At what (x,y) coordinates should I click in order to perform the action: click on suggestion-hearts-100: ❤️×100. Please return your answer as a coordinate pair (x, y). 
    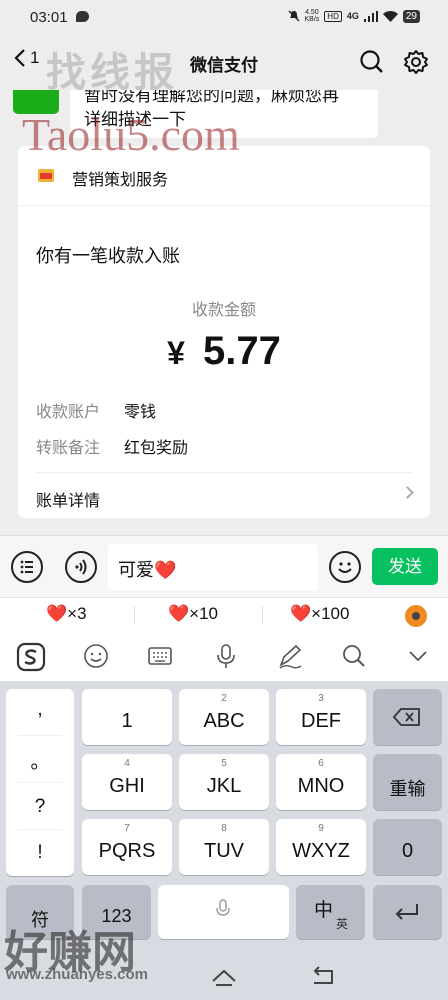
    Looking at the image, I should click on (319, 614).